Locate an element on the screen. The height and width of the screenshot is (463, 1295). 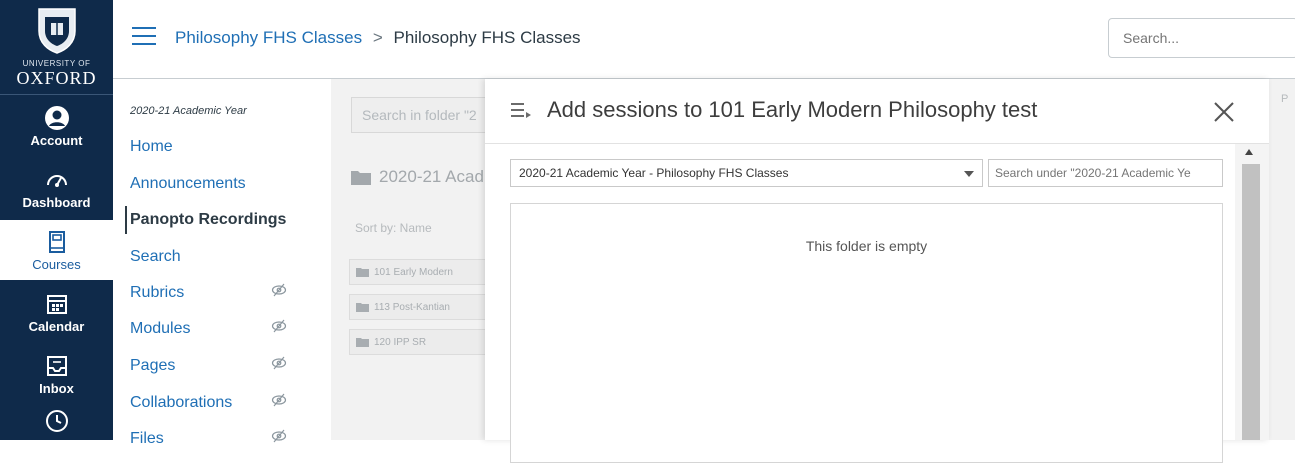
breadcrumb-current: Philosophy FHS Classes is located at coordinates (487, 37).